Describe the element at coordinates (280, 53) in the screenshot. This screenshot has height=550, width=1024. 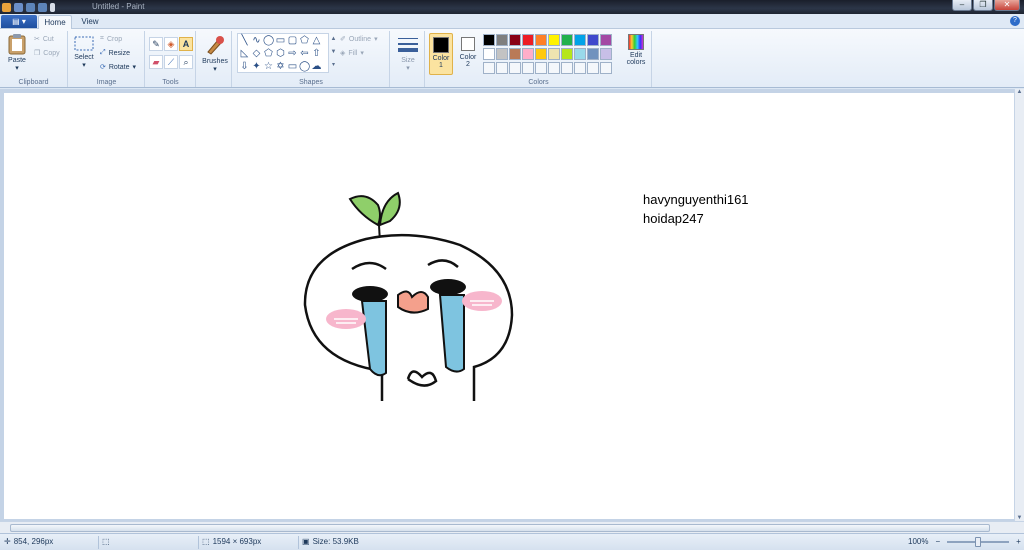
I see `hexagon-shape-icon: ⬡` at that location.